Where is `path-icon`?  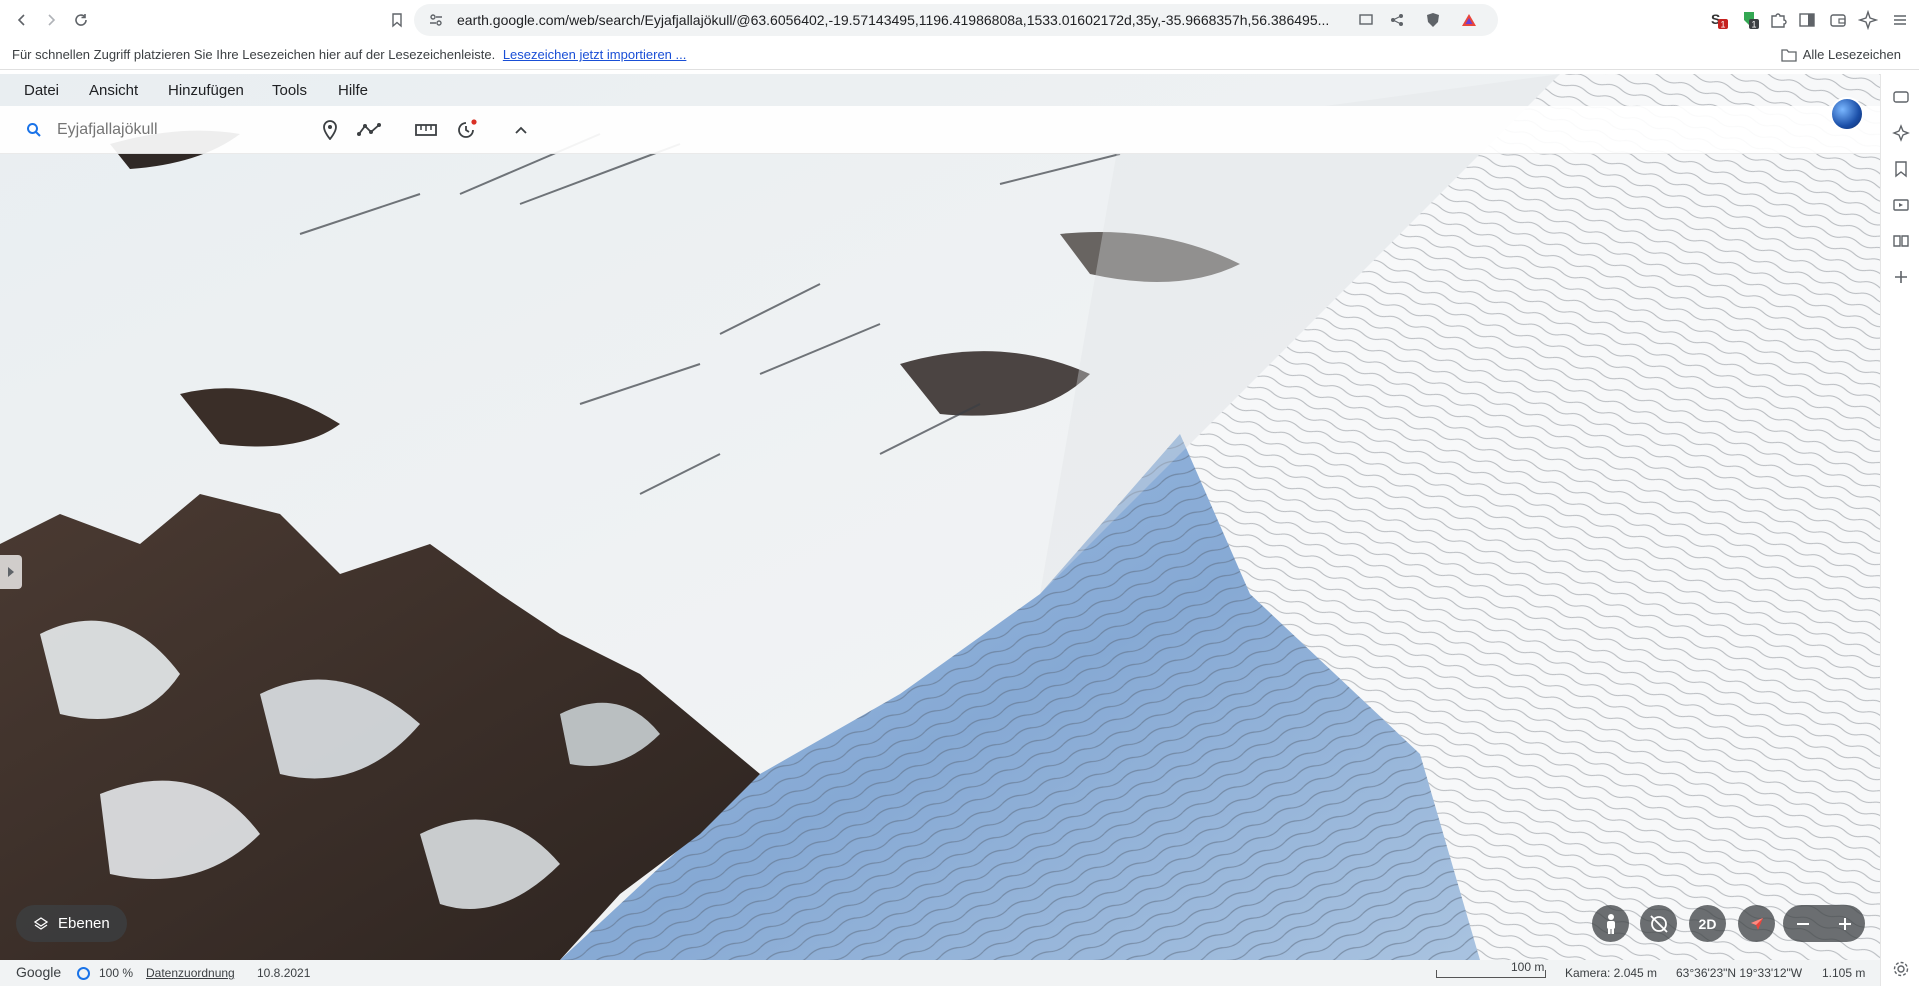
path-icon is located at coordinates (369, 129).